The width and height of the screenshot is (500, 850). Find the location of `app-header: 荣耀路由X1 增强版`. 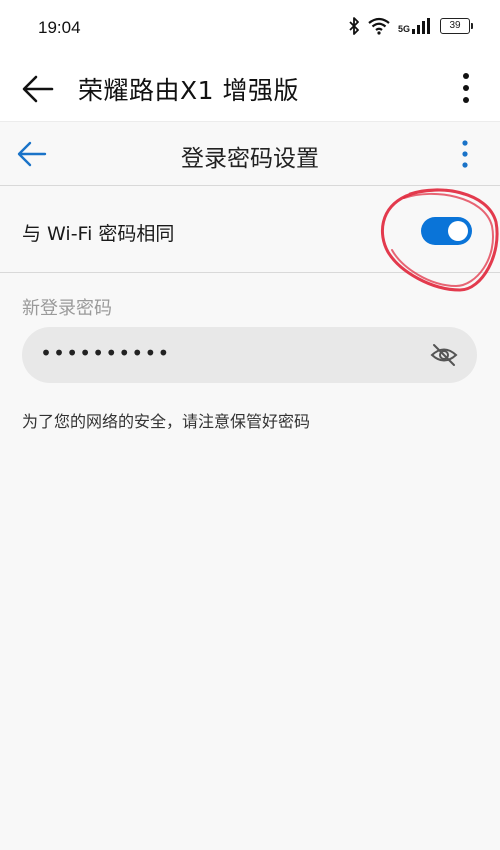

app-header: 荣耀路由X1 增强版 is located at coordinates (250, 89).